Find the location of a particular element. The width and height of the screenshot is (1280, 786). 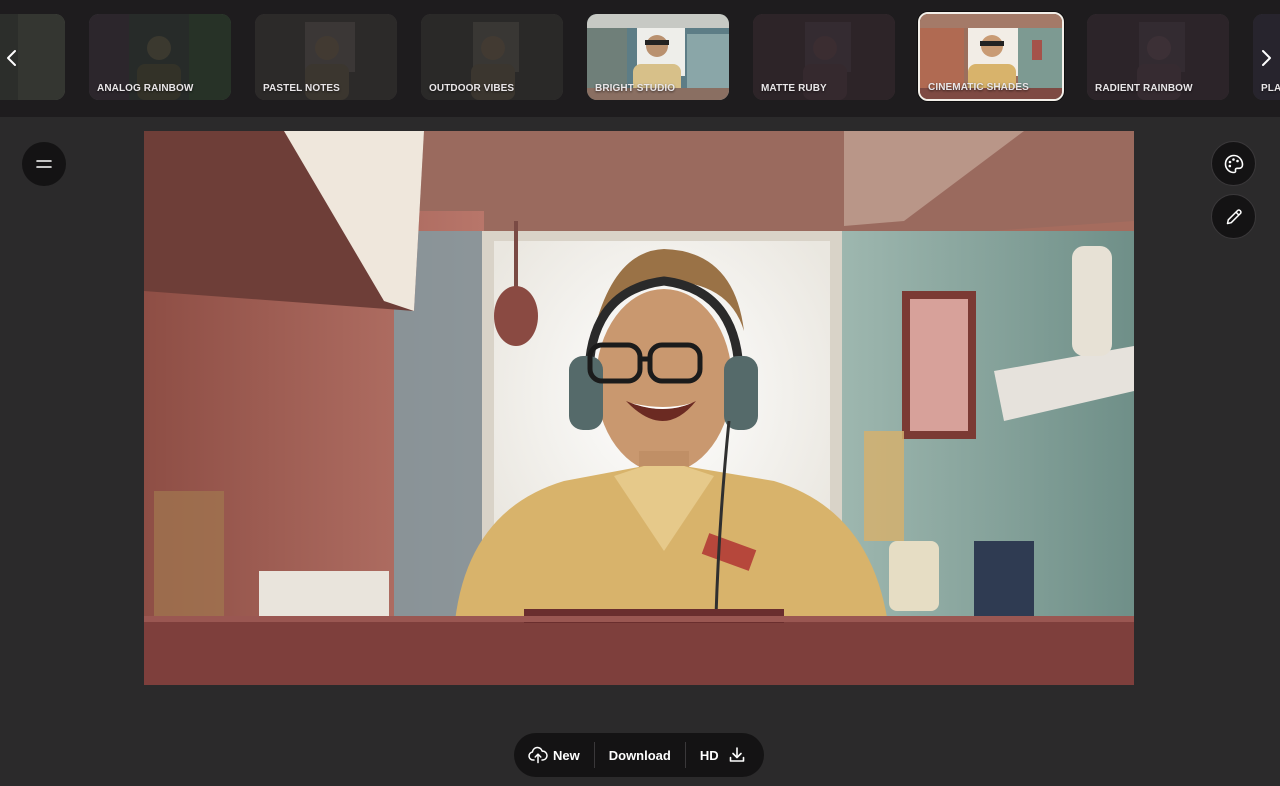

edit-button is located at coordinates (1233, 216).